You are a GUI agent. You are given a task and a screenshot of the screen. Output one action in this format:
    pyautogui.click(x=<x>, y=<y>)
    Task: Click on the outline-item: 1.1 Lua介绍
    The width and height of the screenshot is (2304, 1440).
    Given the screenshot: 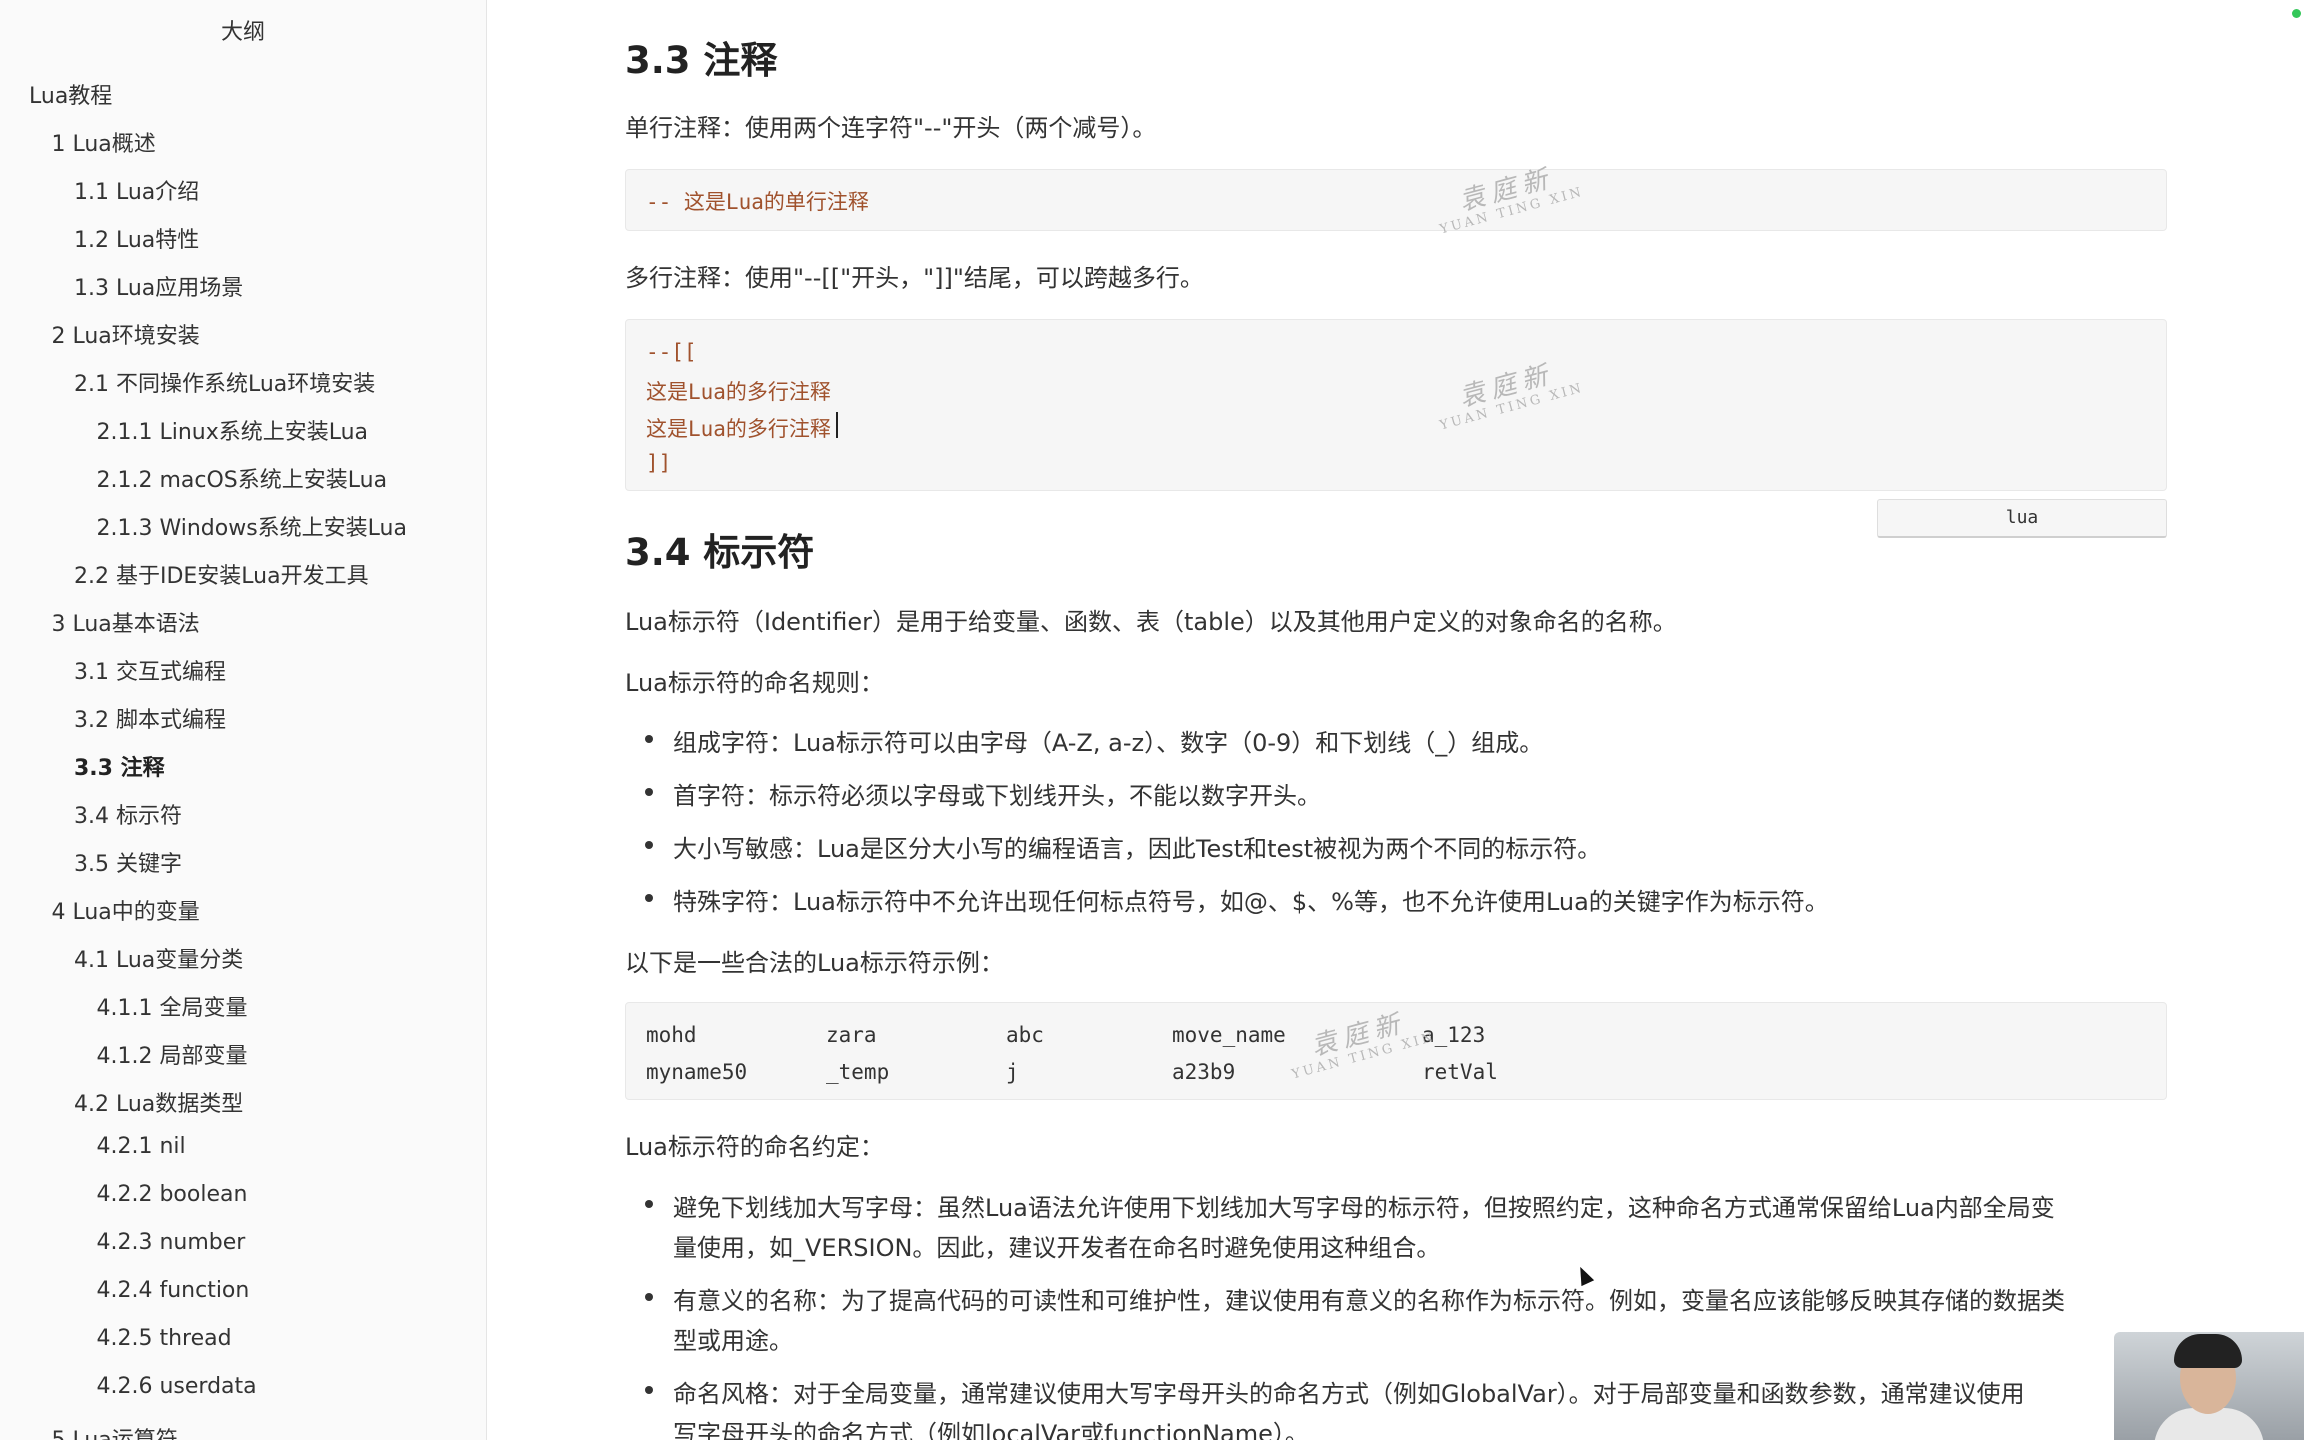 What is the action you would take?
    pyautogui.click(x=136, y=190)
    